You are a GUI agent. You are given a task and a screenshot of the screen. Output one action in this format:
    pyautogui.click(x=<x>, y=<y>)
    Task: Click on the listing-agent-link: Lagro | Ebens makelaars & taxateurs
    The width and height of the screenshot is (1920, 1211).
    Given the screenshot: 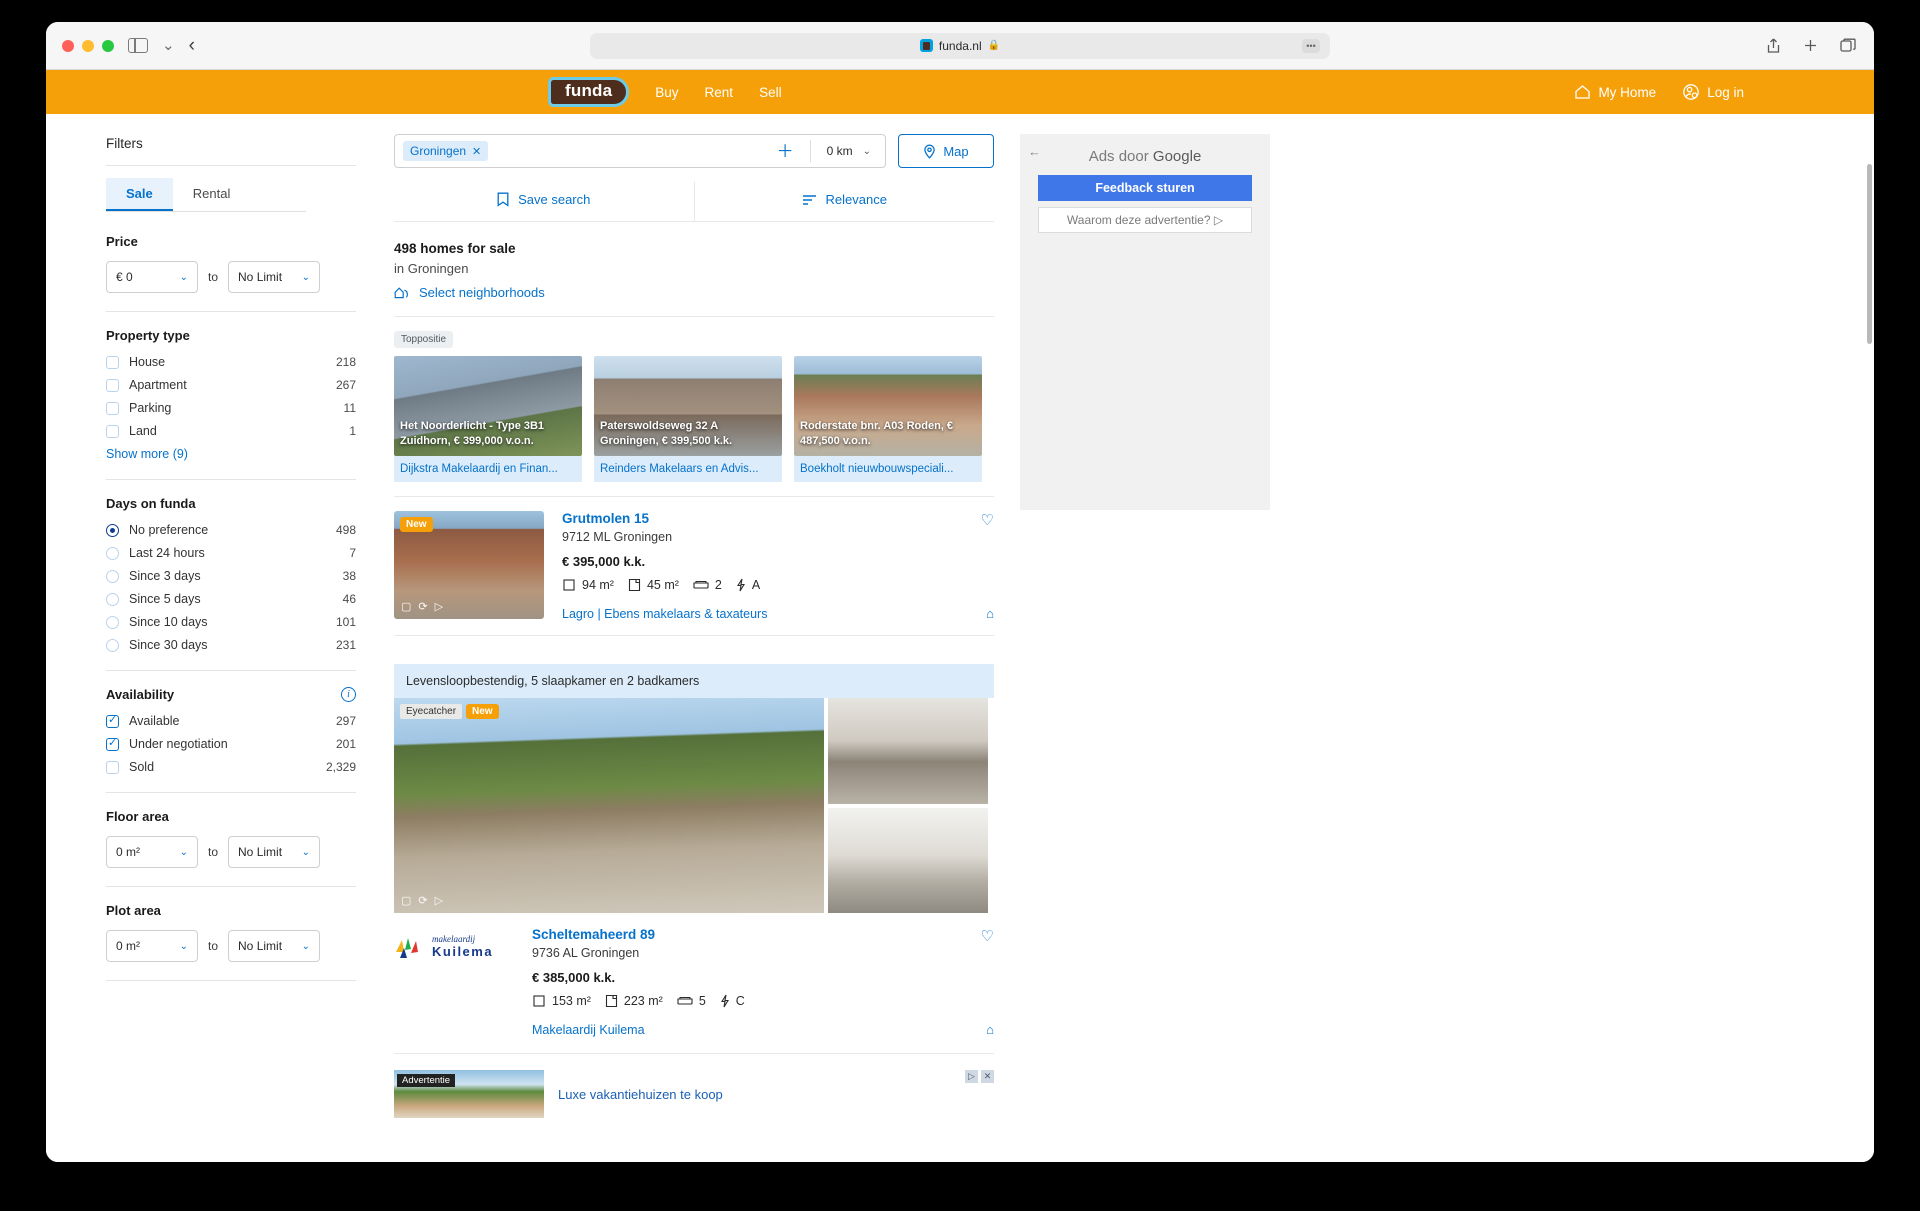 What is the action you would take?
    pyautogui.click(x=664, y=614)
    